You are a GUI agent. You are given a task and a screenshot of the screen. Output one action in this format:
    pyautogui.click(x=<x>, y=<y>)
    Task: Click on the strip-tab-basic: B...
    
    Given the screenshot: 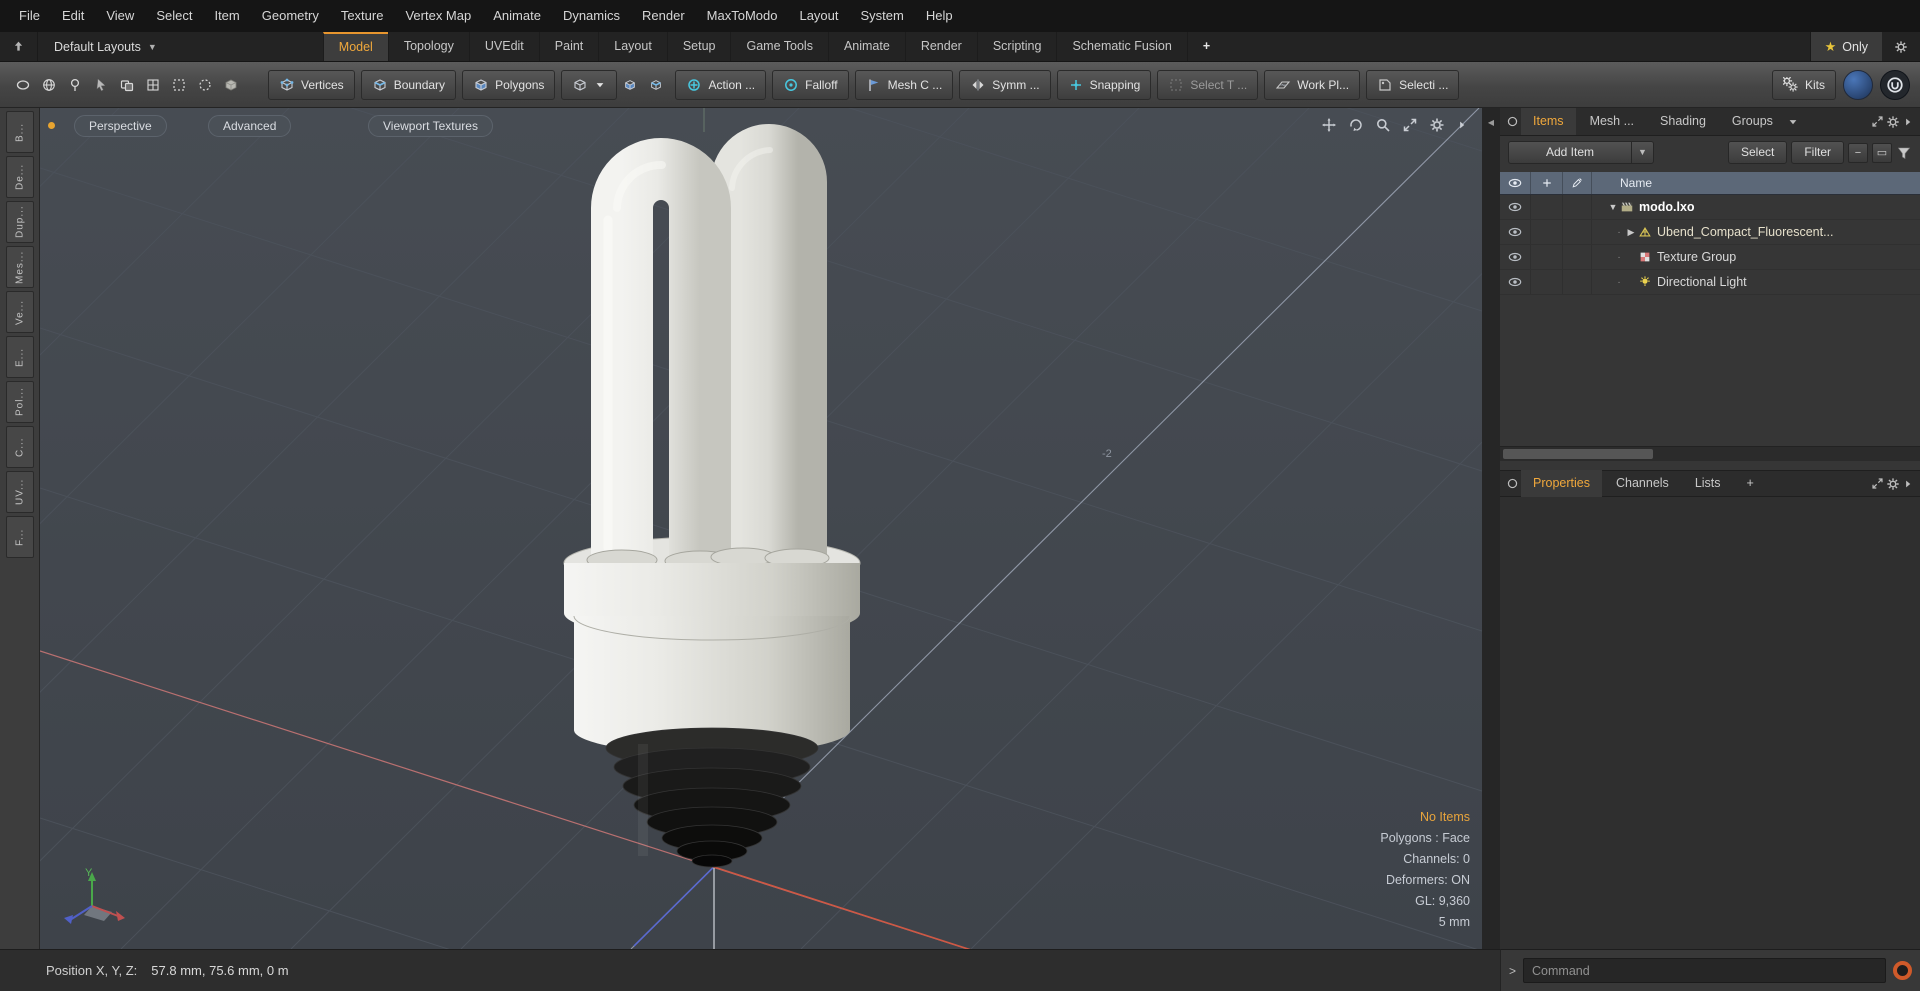 What is the action you would take?
    pyautogui.click(x=19, y=132)
    